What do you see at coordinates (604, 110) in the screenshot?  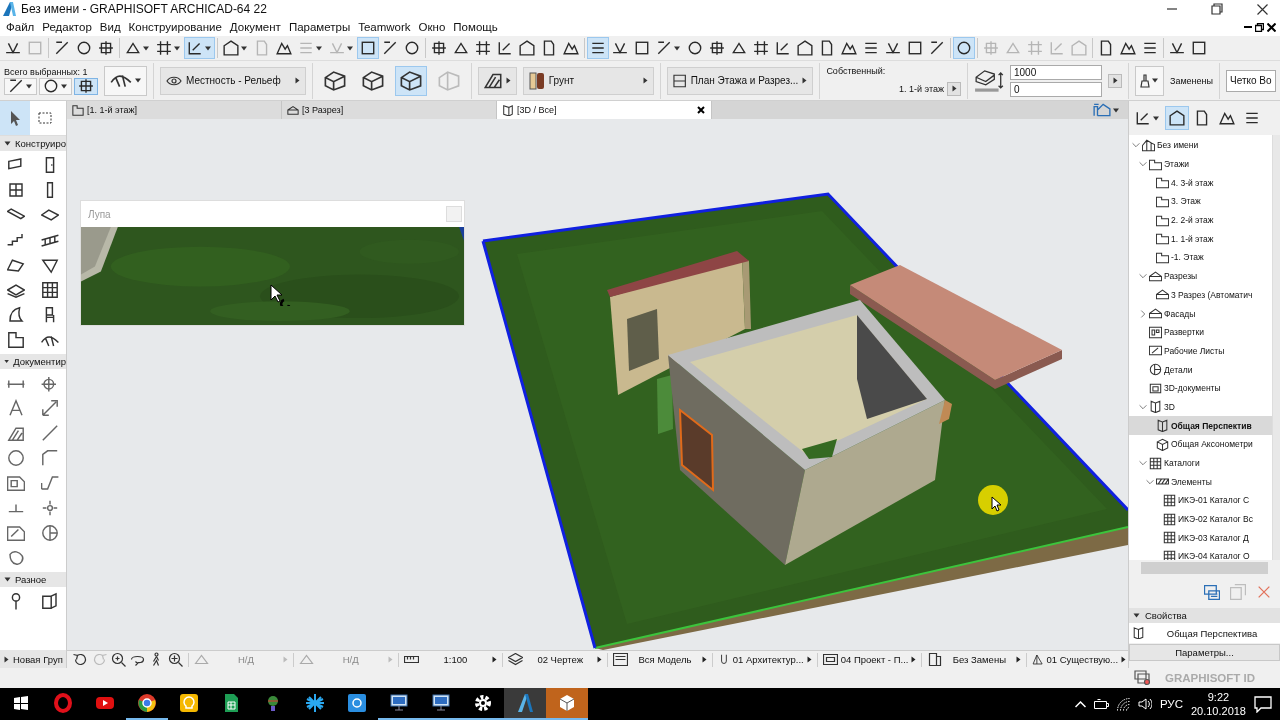 I see `view-tab: [3D / Все]` at bounding box center [604, 110].